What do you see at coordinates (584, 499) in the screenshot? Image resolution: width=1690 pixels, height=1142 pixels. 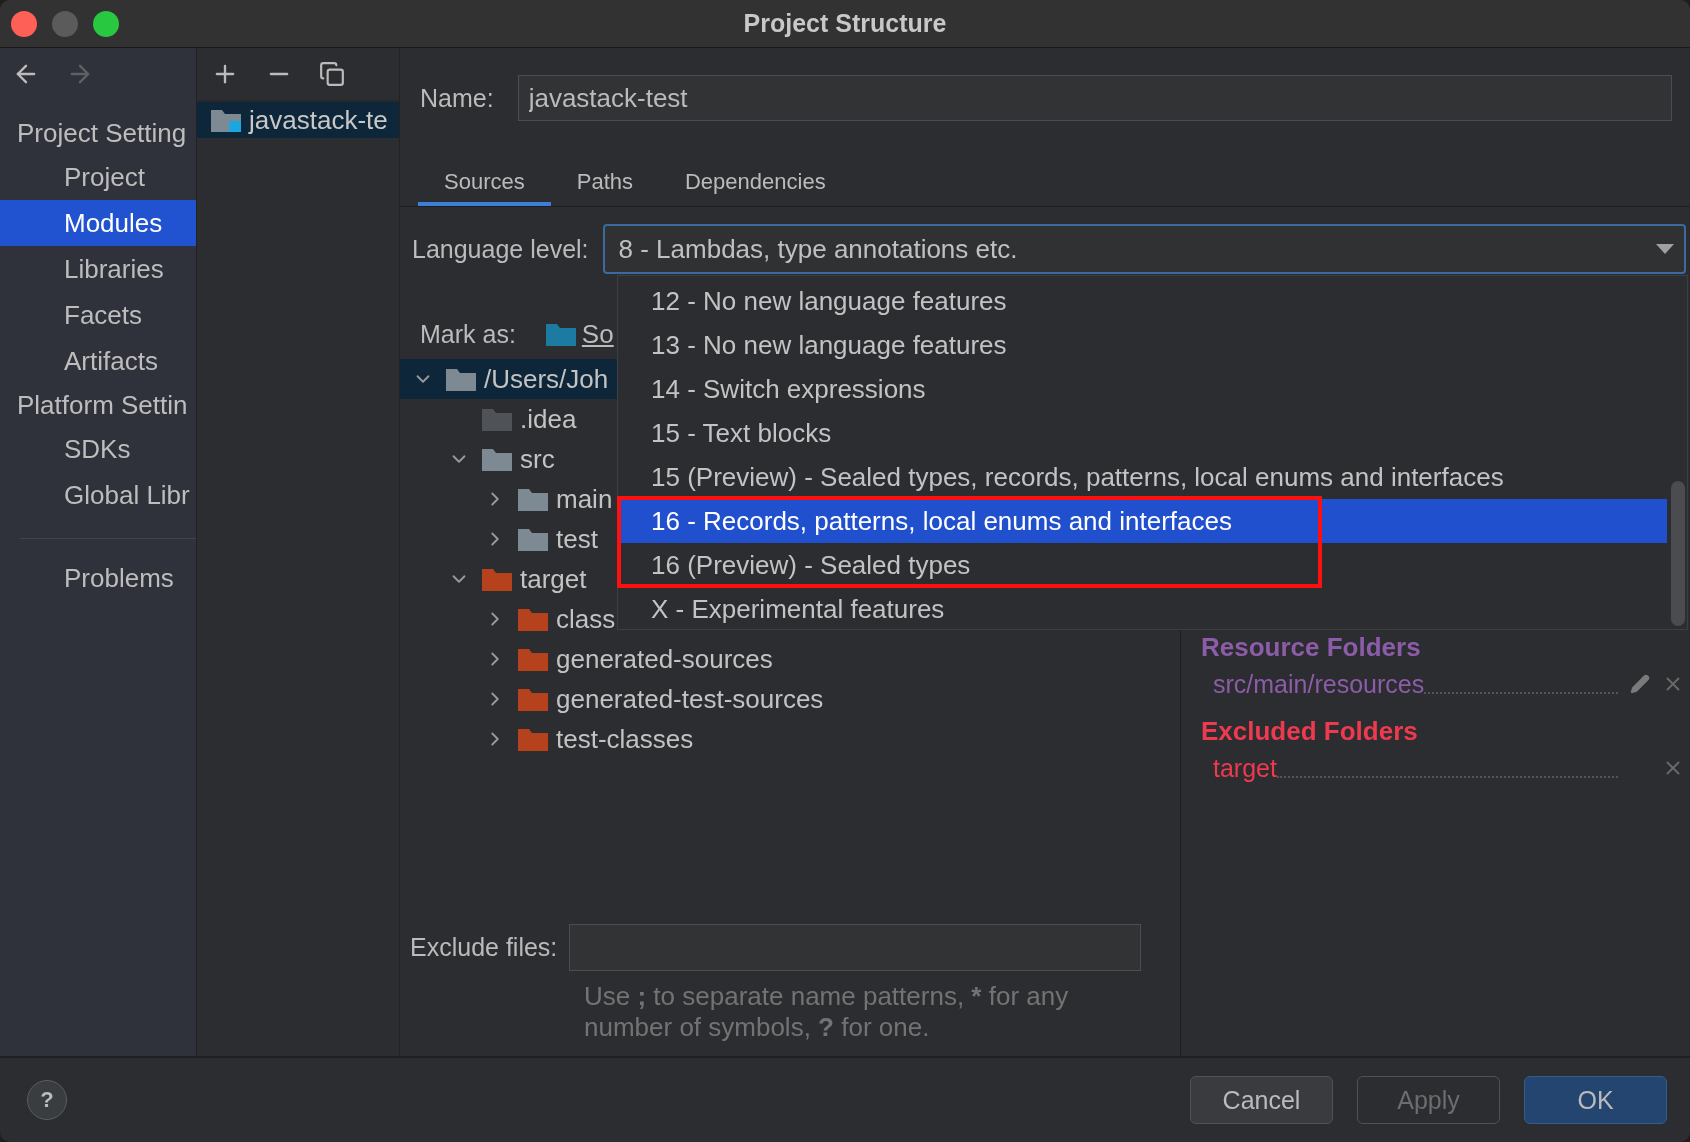 I see `folder-name: main` at bounding box center [584, 499].